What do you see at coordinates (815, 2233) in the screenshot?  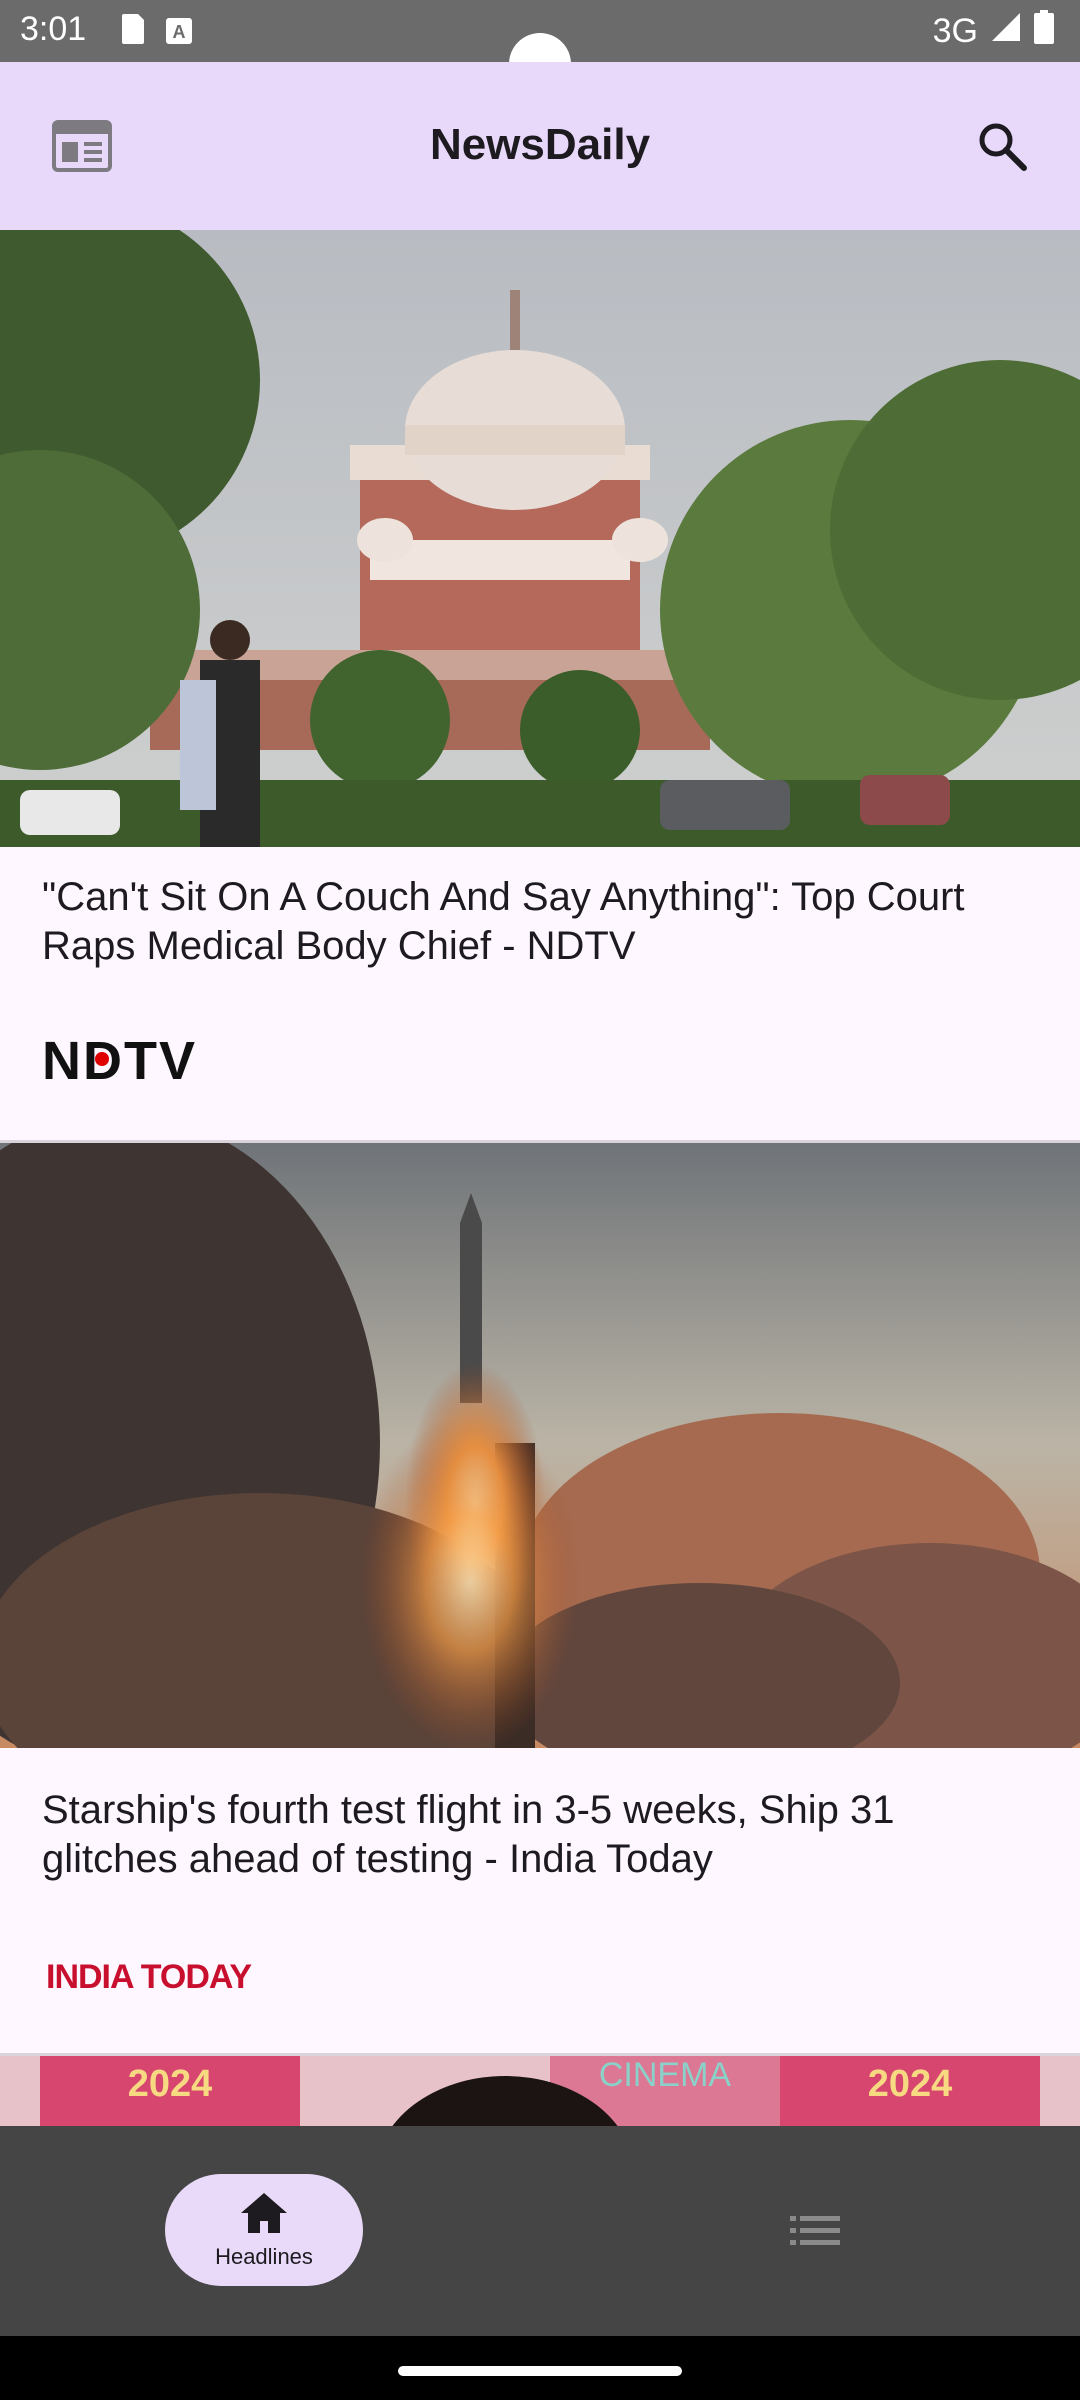 I see `list-icon` at bounding box center [815, 2233].